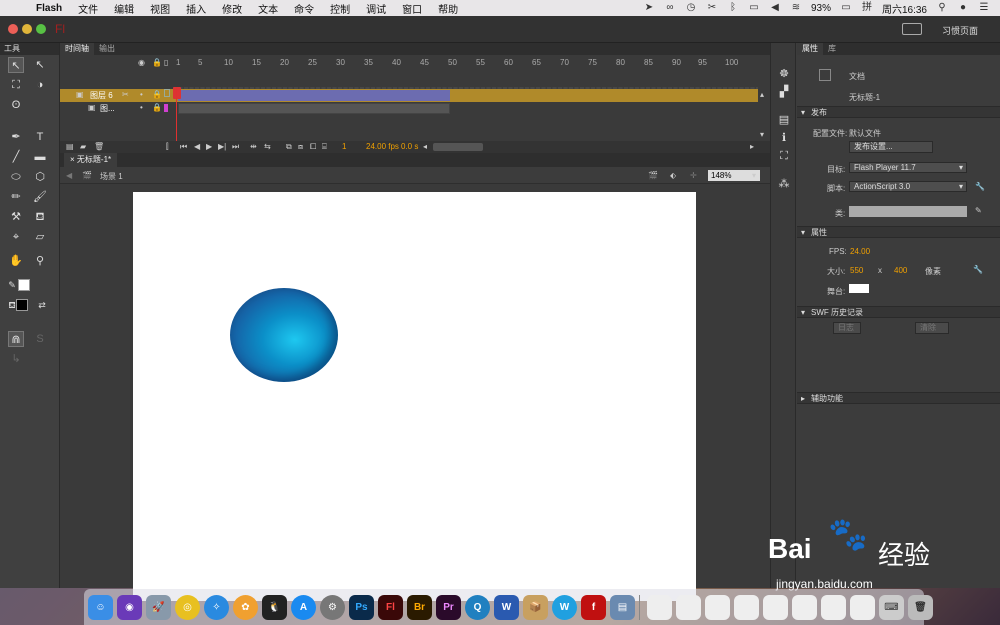  Describe the element at coordinates (847, 328) in the screenshot. I see `log-button: 日志` at that location.